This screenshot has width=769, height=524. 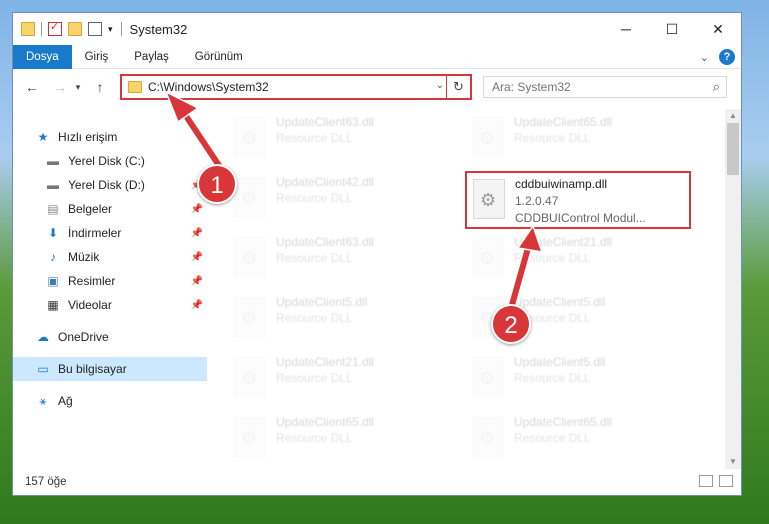 I want to click on search-input, so click(x=597, y=87).